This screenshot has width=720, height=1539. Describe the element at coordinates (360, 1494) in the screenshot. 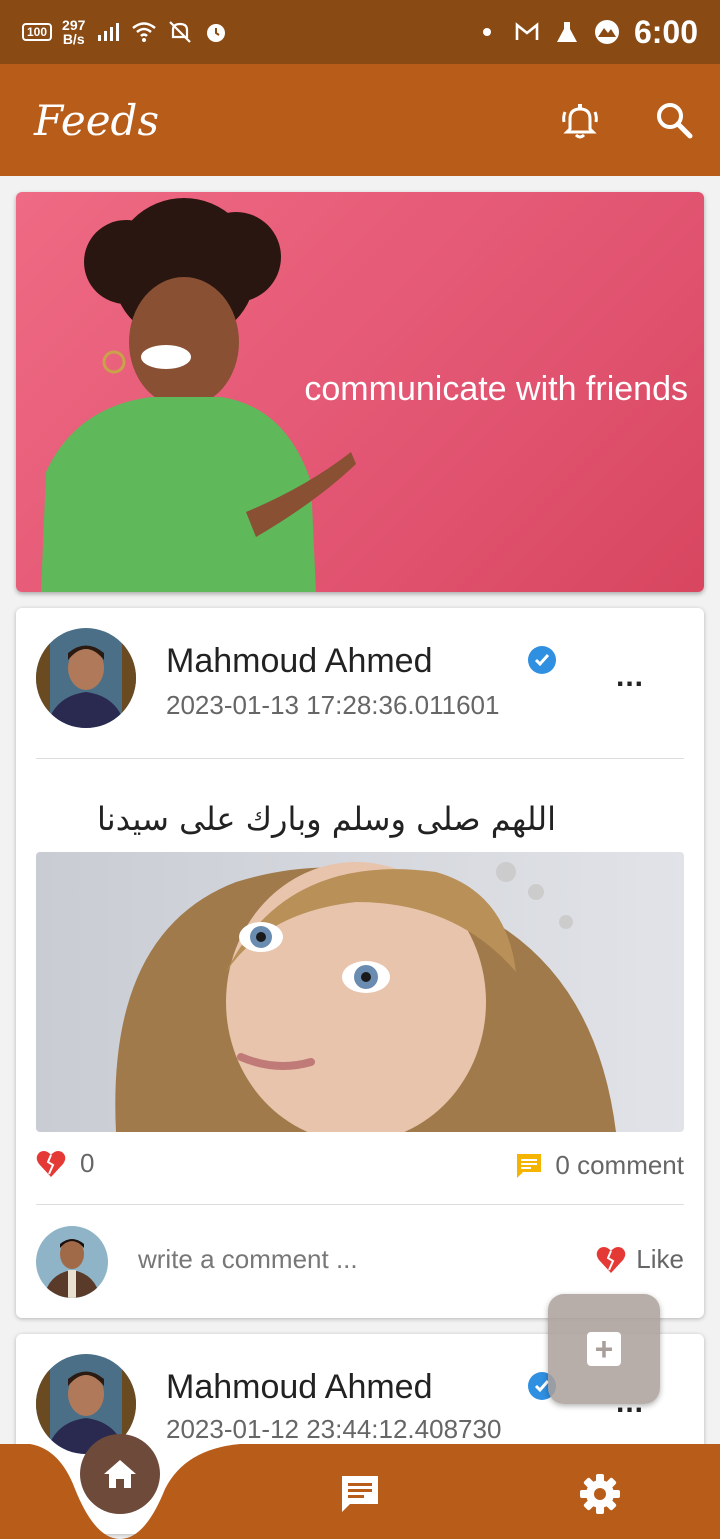

I see `chat-icon` at that location.